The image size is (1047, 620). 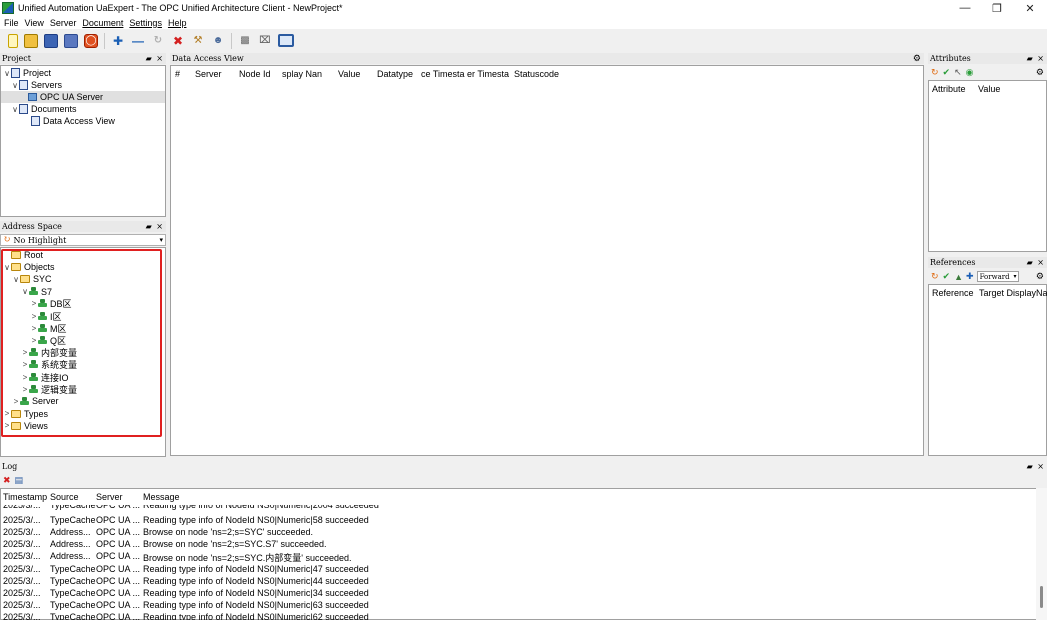 I want to click on address-space-item: > 内部变量, so click(x=49, y=353).